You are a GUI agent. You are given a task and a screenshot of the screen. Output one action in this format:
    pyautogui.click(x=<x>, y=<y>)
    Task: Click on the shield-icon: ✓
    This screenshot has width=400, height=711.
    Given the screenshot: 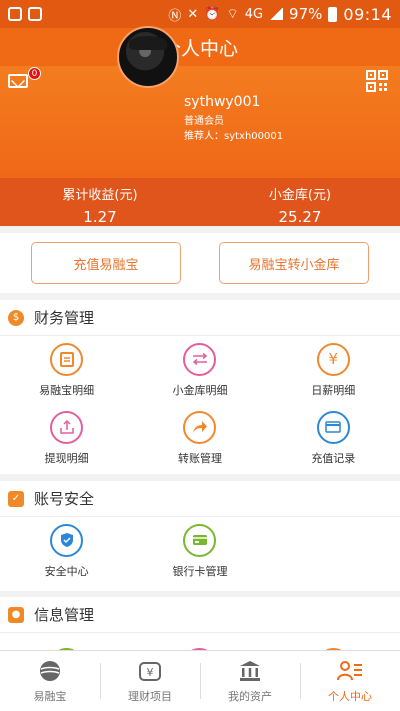 What is the action you would take?
    pyautogui.click(x=16, y=498)
    